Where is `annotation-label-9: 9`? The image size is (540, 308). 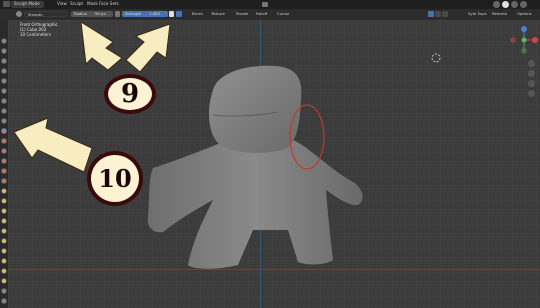 annotation-label-9: 9 is located at coordinates (130, 94).